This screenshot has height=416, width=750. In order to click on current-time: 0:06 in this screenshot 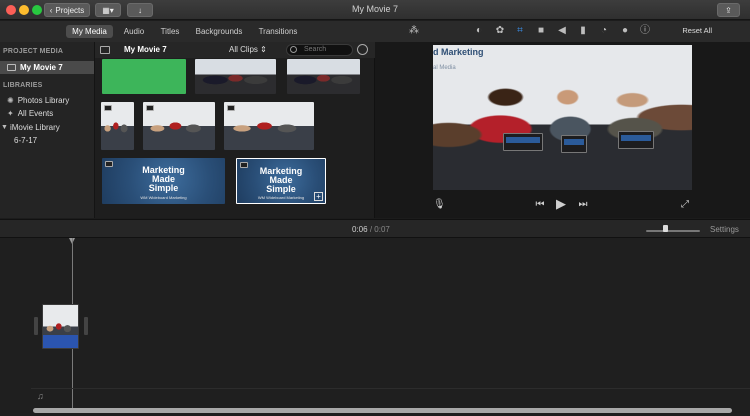, I will do `click(360, 229)`.